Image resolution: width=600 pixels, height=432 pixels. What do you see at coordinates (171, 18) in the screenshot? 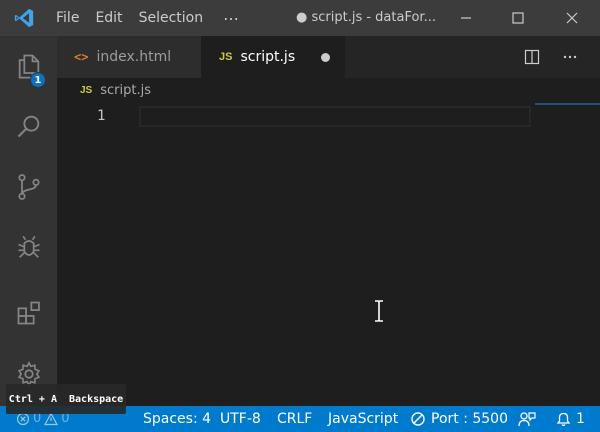
I see `menu-selection: Selection` at bounding box center [171, 18].